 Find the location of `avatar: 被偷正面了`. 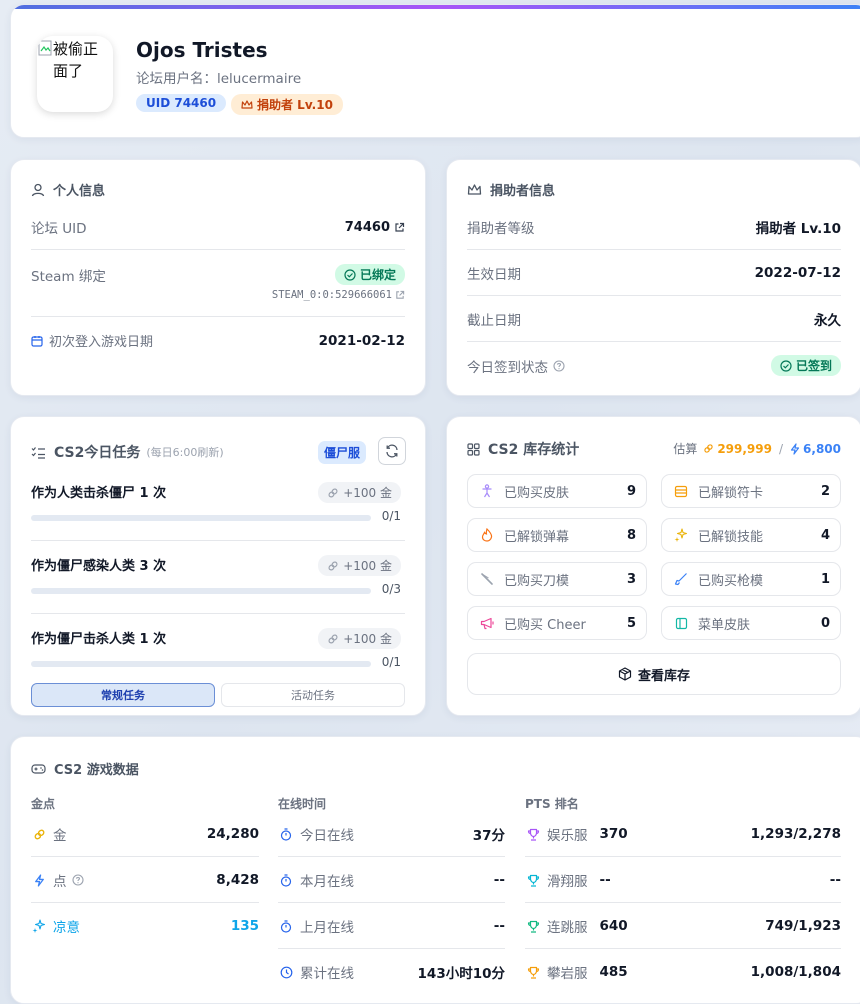

avatar: 被偷正面了 is located at coordinates (75, 74).